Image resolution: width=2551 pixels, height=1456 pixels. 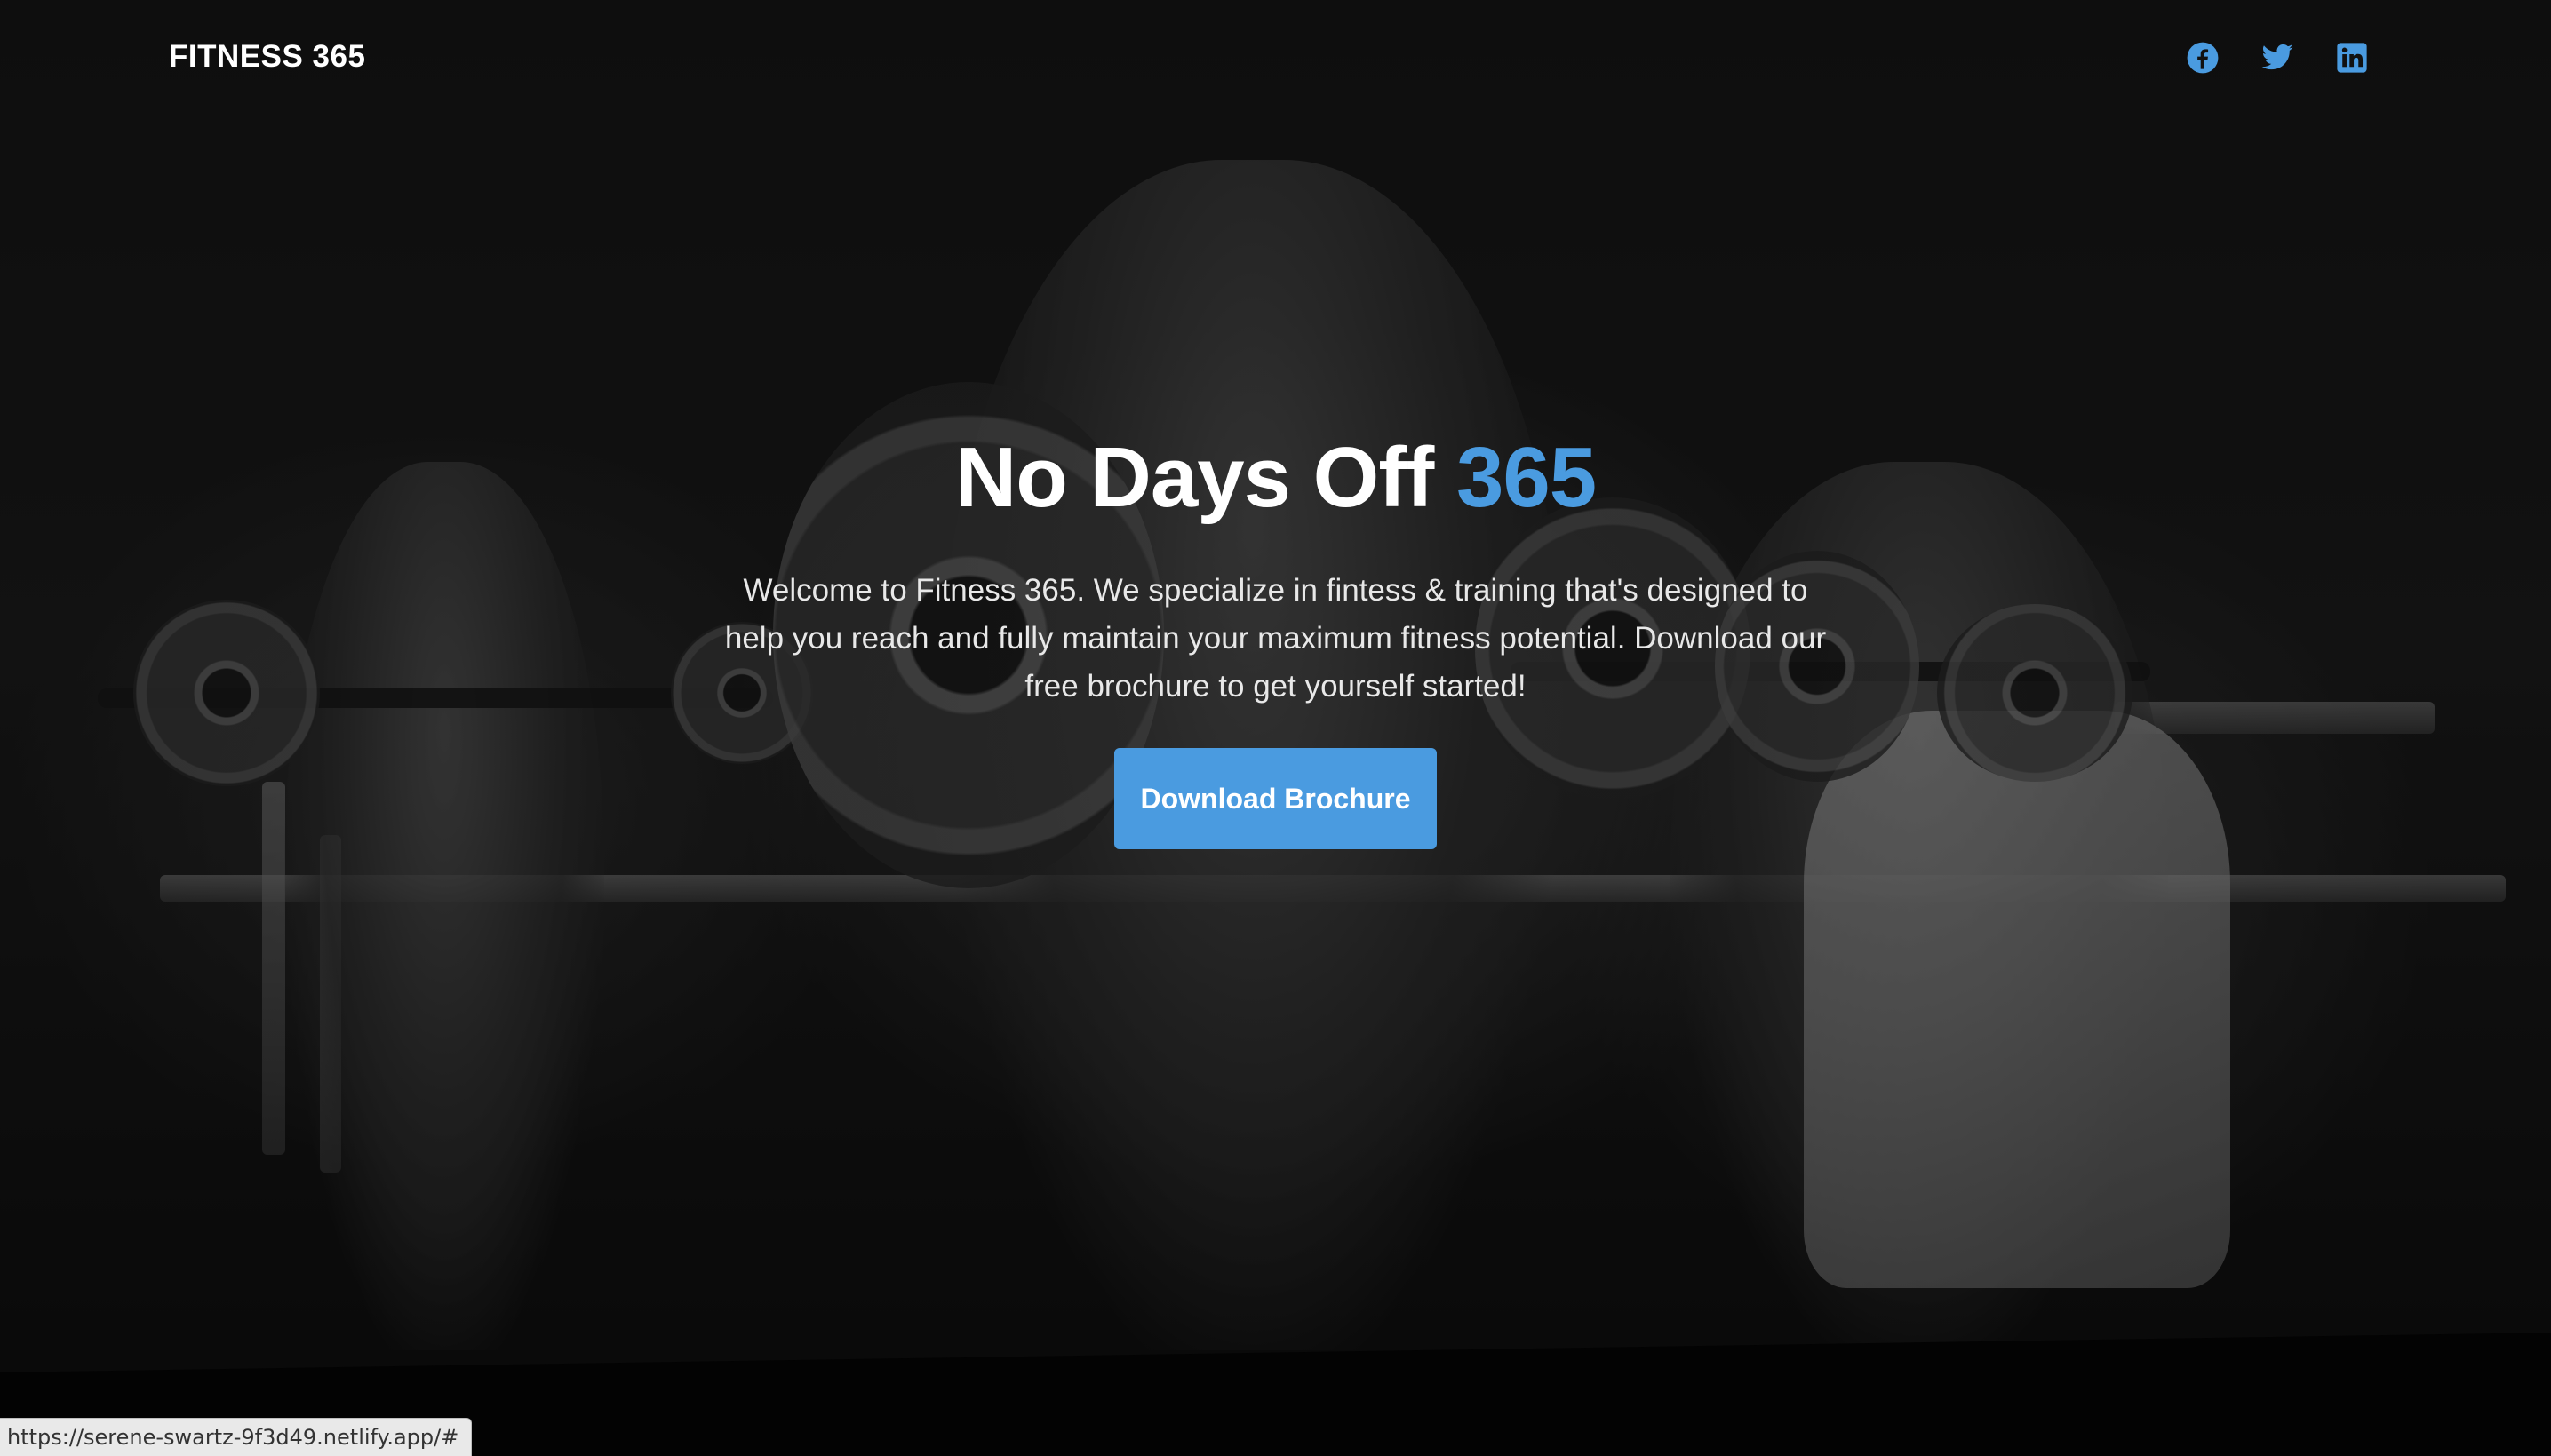 I want to click on hero-title-accent: 365, so click(x=1526, y=477).